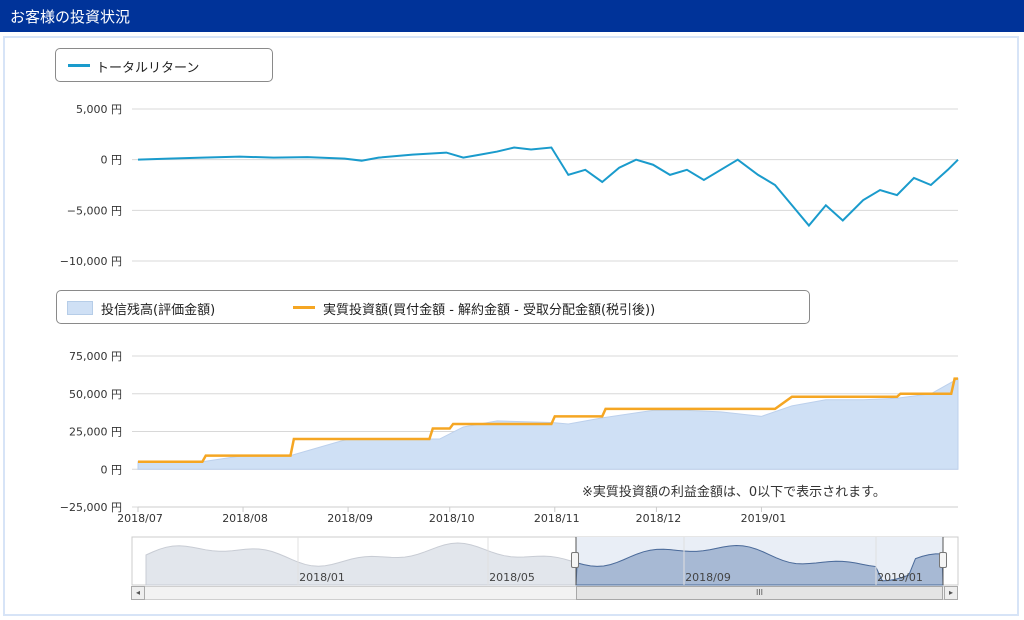  Describe the element at coordinates (140, 518) in the screenshot. I see `x-tick-label: 2018/07` at that location.